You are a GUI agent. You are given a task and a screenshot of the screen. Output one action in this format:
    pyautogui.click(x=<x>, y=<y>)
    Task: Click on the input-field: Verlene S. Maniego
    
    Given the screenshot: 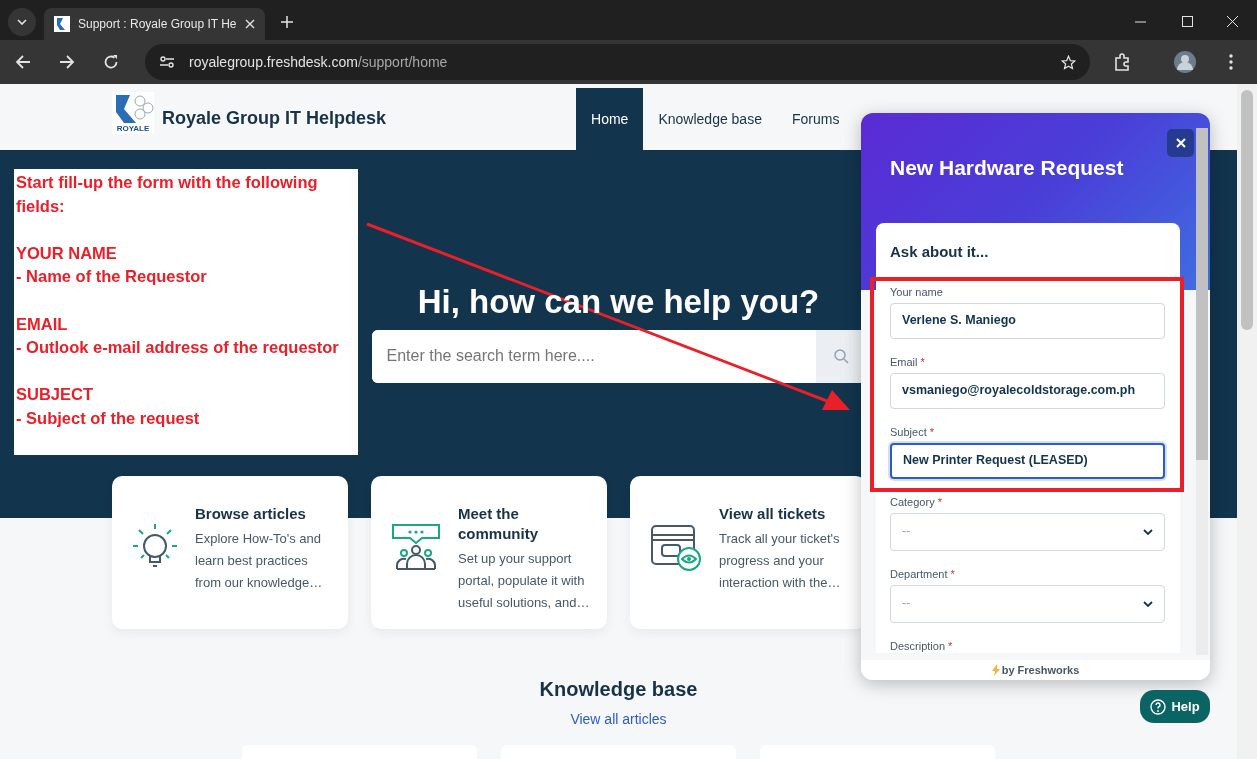 What is the action you would take?
    pyautogui.click(x=1027, y=320)
    